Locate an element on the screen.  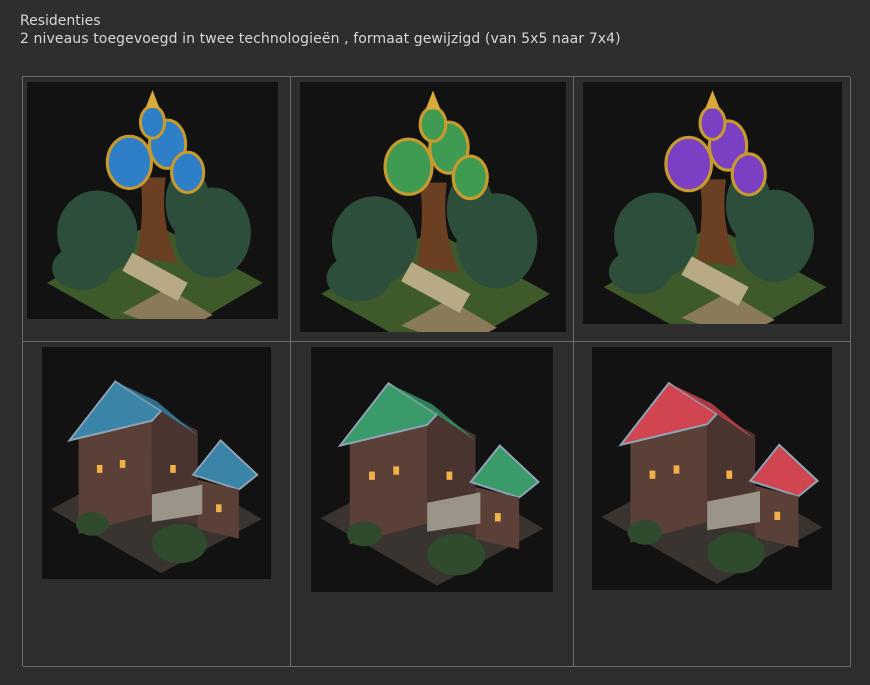
gallery-image-tree-blue is located at coordinates (152, 200).